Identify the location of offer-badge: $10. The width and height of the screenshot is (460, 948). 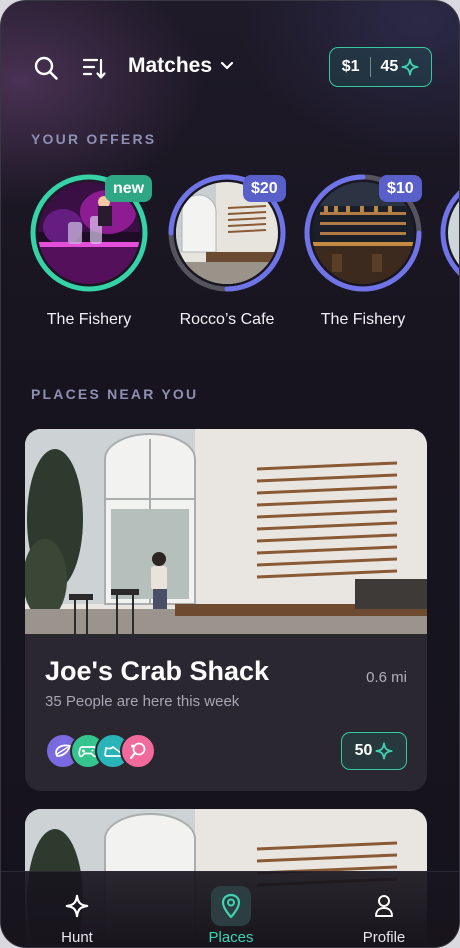
(400, 188).